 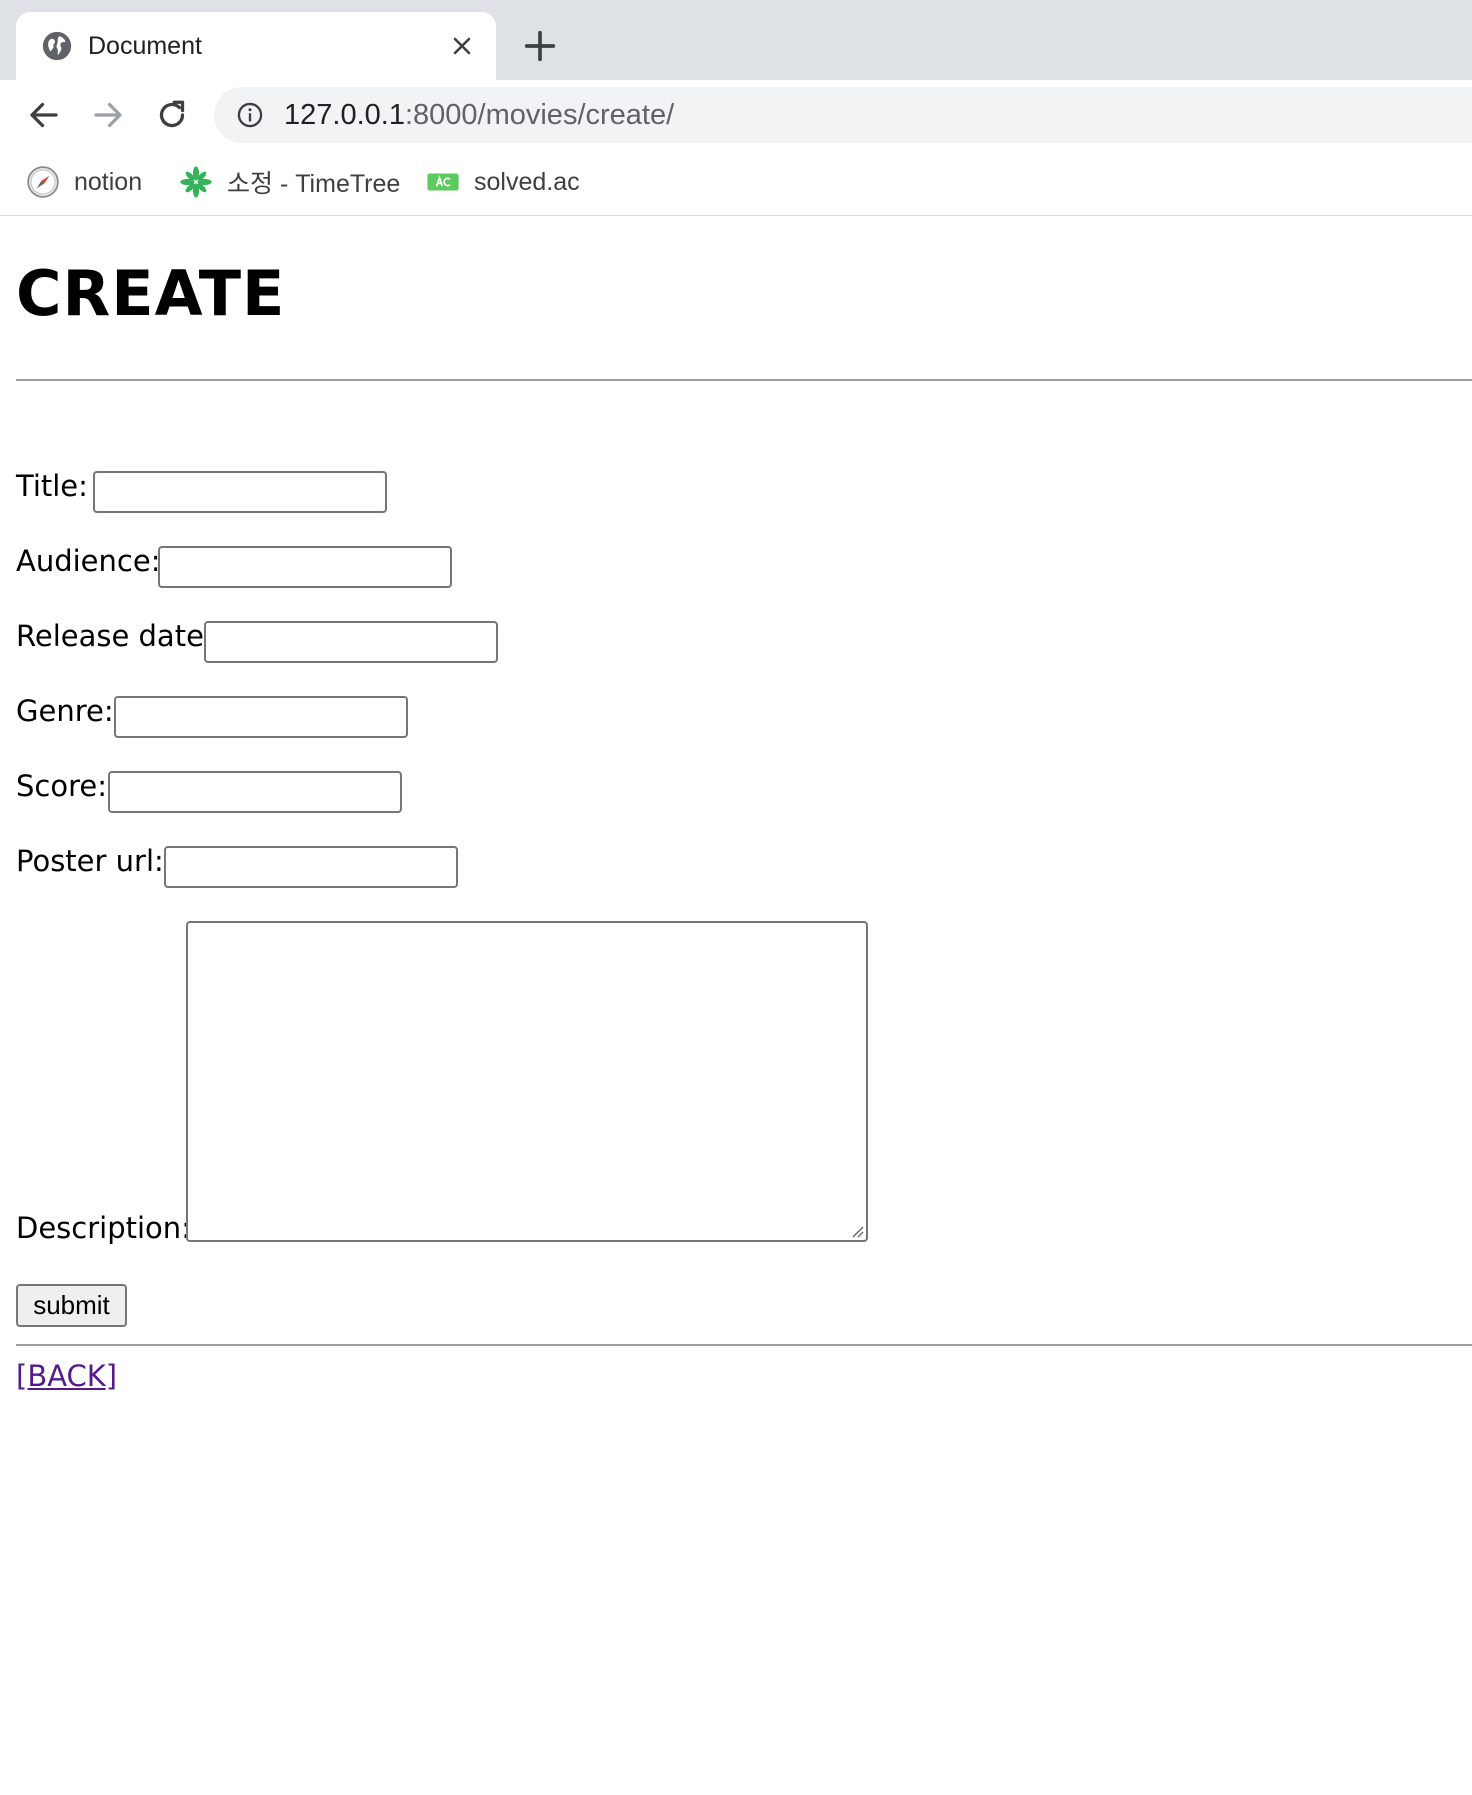 What do you see at coordinates (744, 1345) in the screenshot?
I see `divider-bottom` at bounding box center [744, 1345].